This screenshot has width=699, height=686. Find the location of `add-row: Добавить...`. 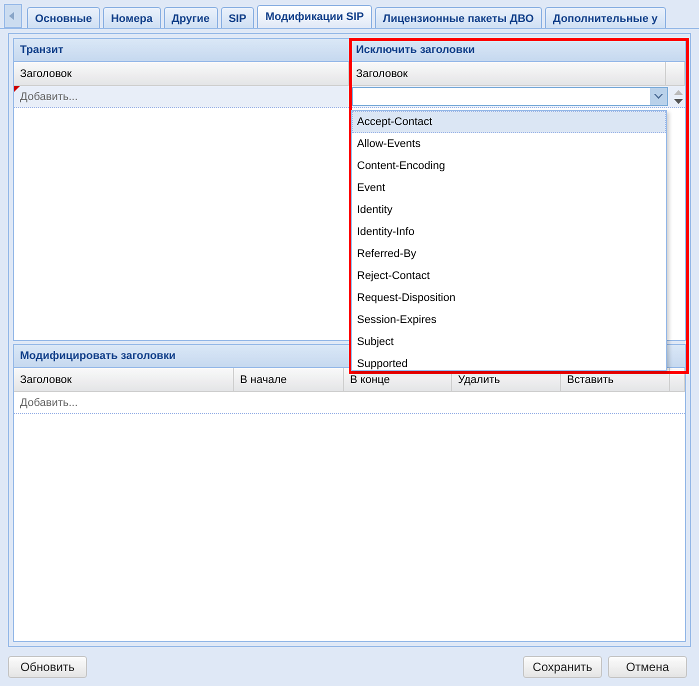

add-row: Добавить... is located at coordinates (181, 97).